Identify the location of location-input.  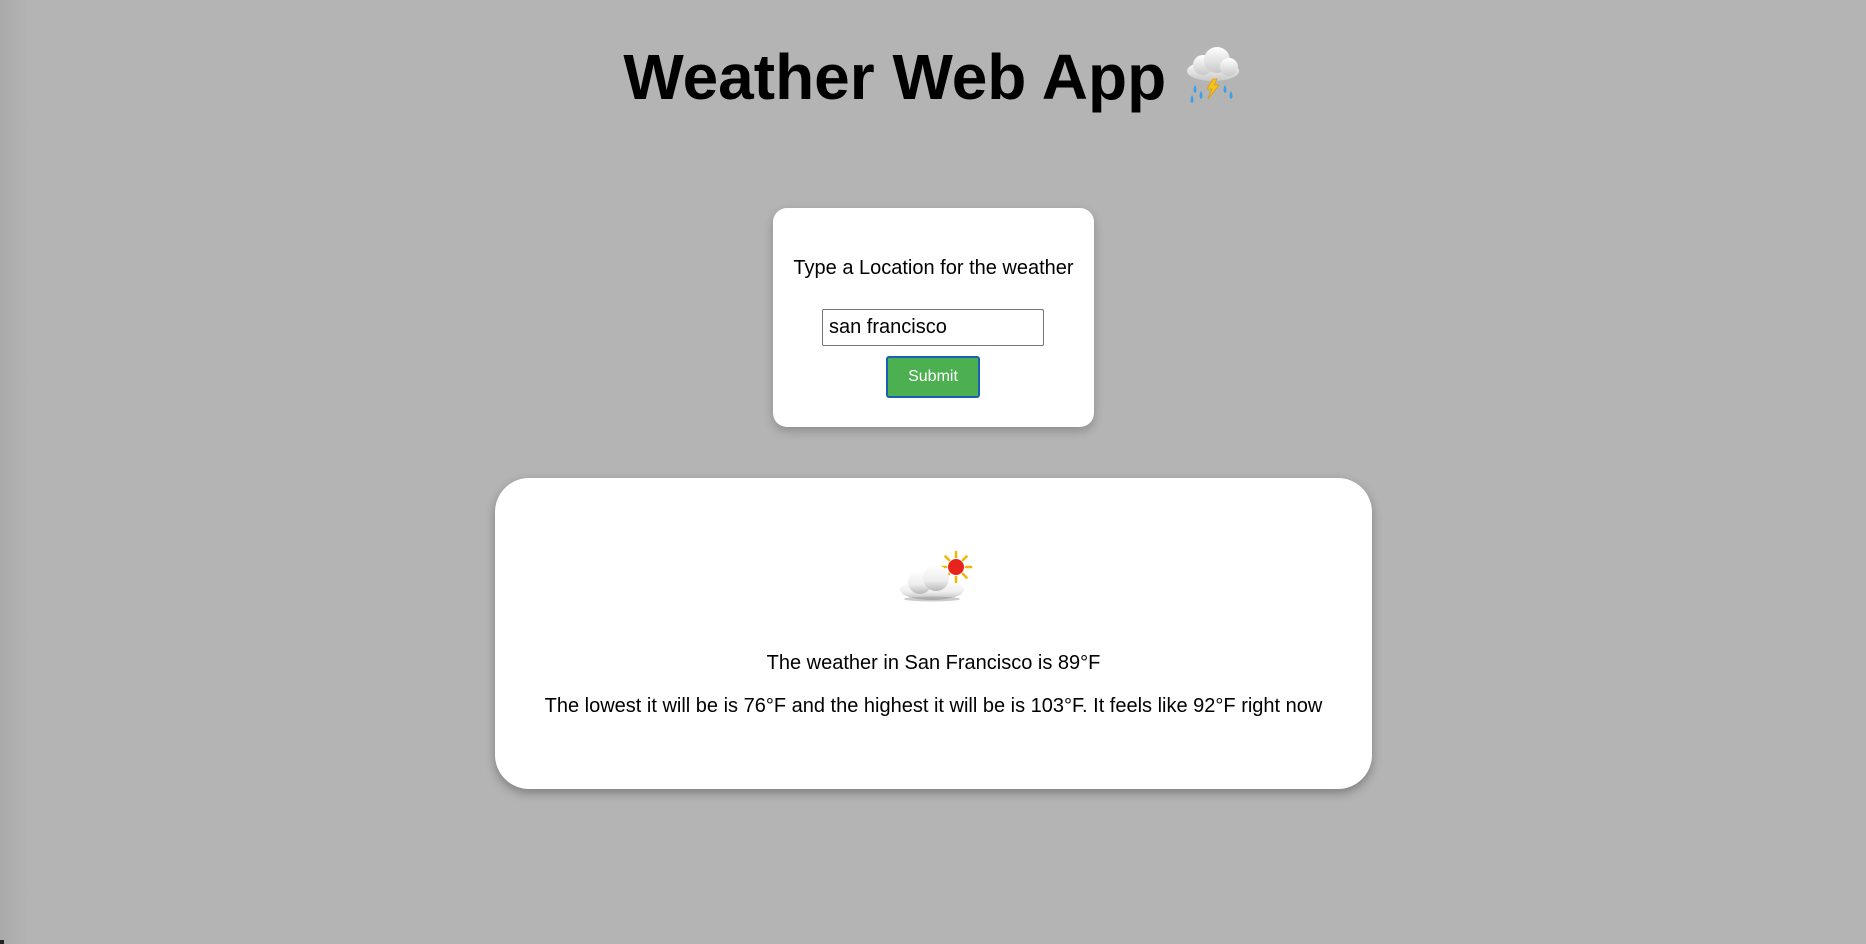
(933, 327).